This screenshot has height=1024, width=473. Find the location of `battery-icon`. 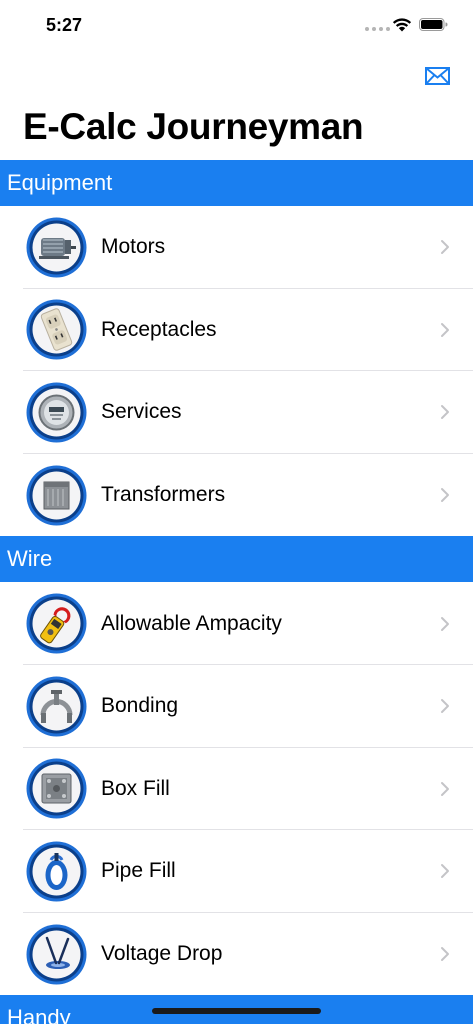

battery-icon is located at coordinates (433, 24).